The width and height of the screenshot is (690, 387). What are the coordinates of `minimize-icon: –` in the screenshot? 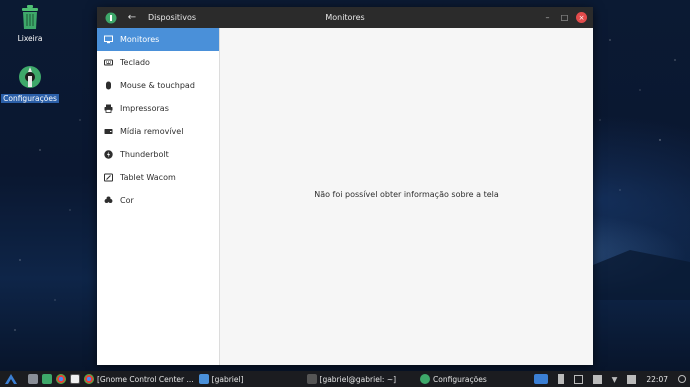 It's located at (547, 17).